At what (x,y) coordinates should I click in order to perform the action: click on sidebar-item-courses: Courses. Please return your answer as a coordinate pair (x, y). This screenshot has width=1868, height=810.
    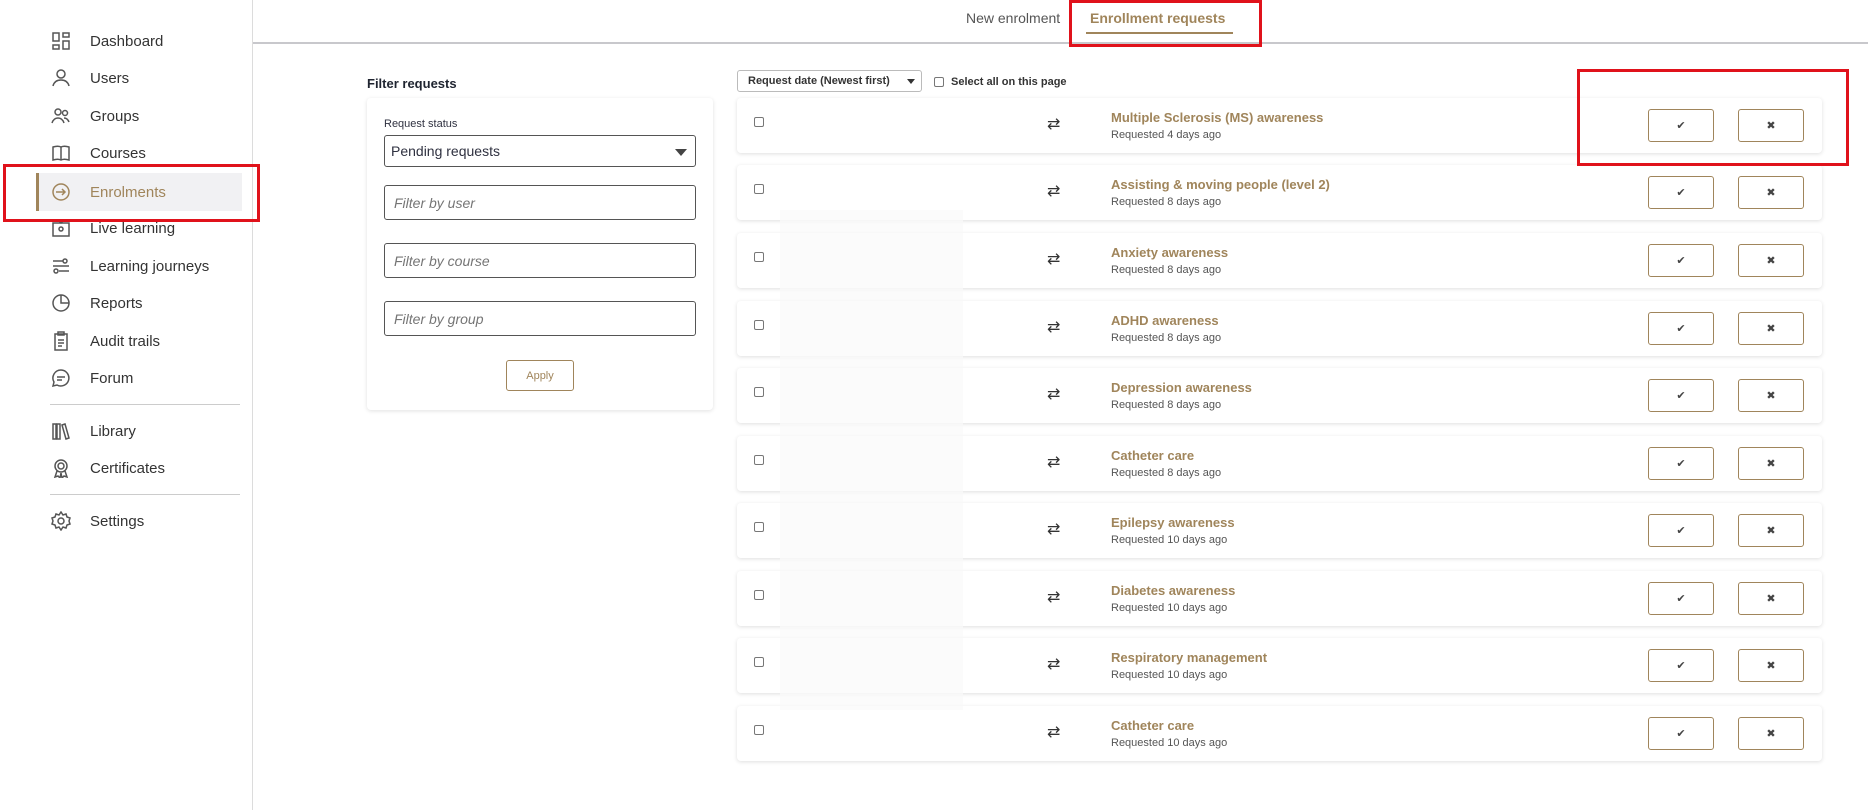
    Looking at the image, I should click on (98, 153).